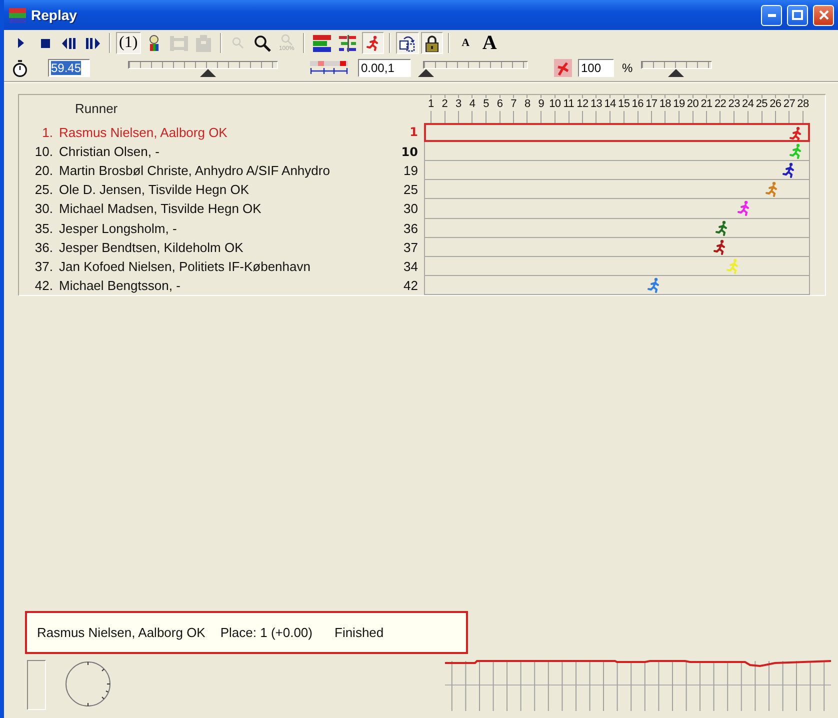 This screenshot has width=838, height=718. Describe the element at coordinates (638, 104) in the screenshot. I see `control-label: 16` at that location.